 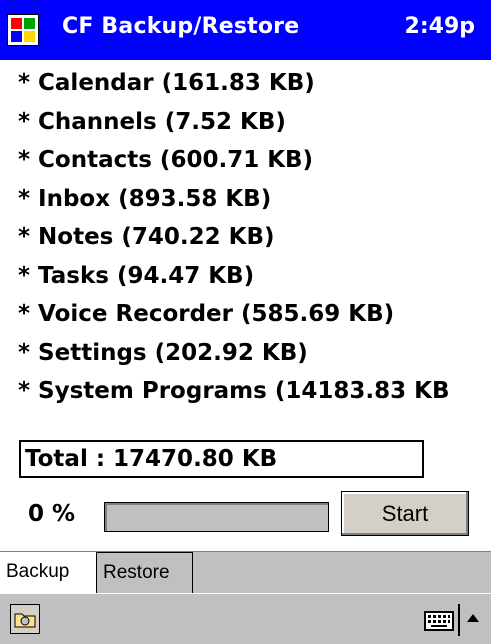 What do you see at coordinates (245, 618) in the screenshot?
I see `menu-bar` at bounding box center [245, 618].